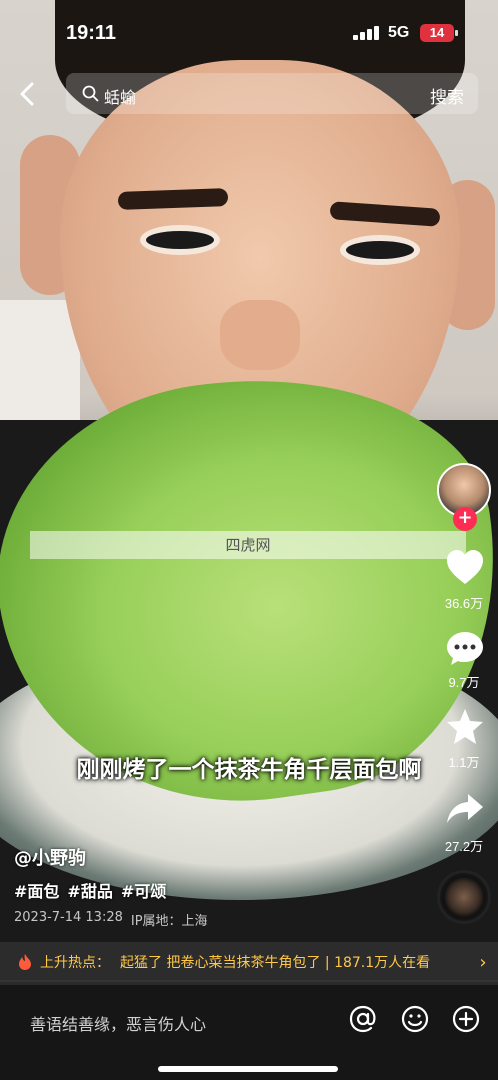 Image resolution: width=498 pixels, height=1080 pixels. I want to click on back-button, so click(28, 94).